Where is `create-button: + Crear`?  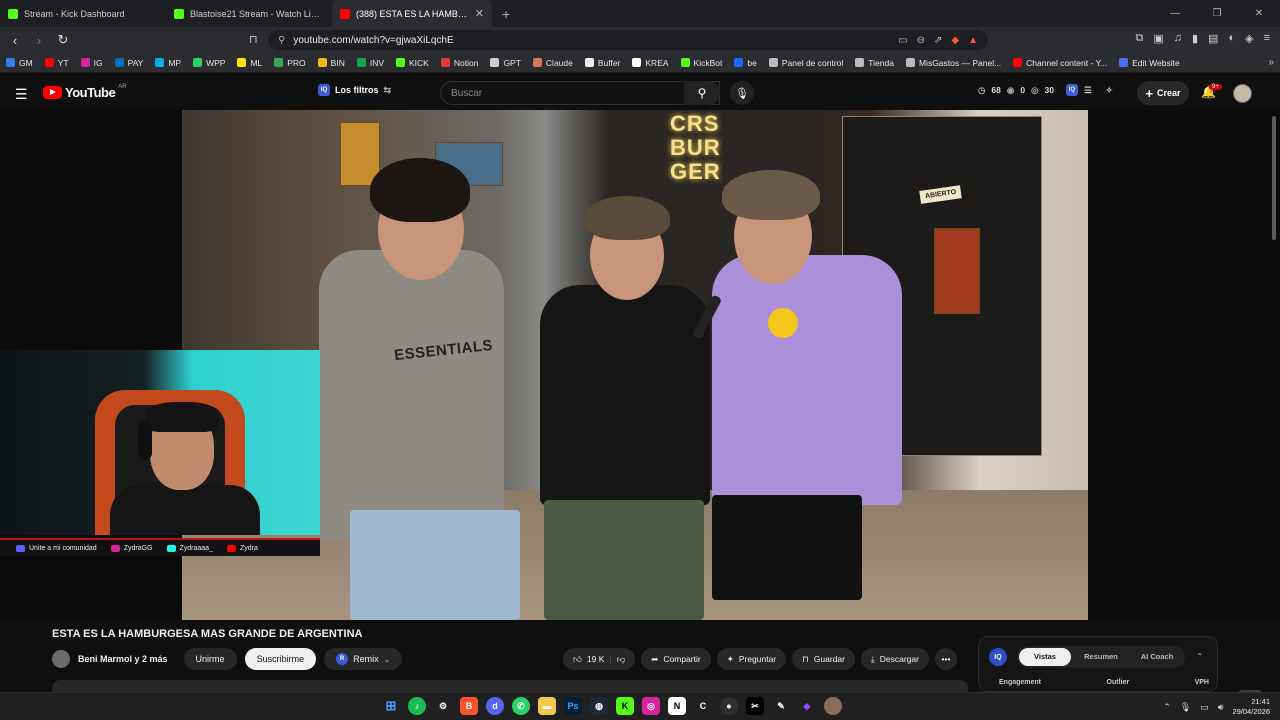 create-button: + Crear is located at coordinates (1163, 93).